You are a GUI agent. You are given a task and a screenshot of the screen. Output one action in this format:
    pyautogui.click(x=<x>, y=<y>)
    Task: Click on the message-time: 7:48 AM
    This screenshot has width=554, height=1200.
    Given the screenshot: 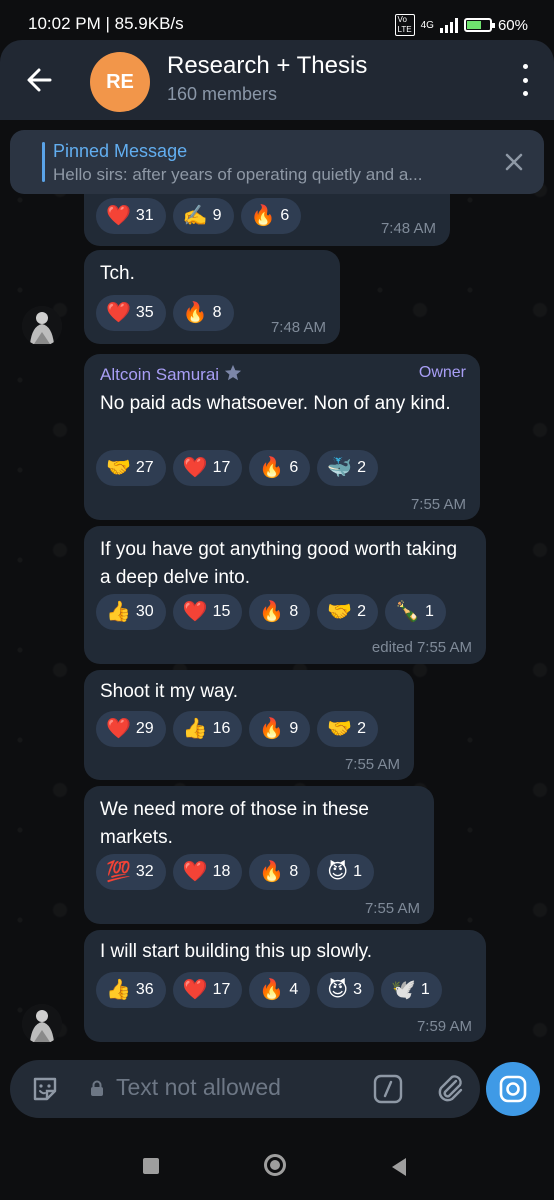 What is the action you would take?
    pyautogui.click(x=408, y=228)
    